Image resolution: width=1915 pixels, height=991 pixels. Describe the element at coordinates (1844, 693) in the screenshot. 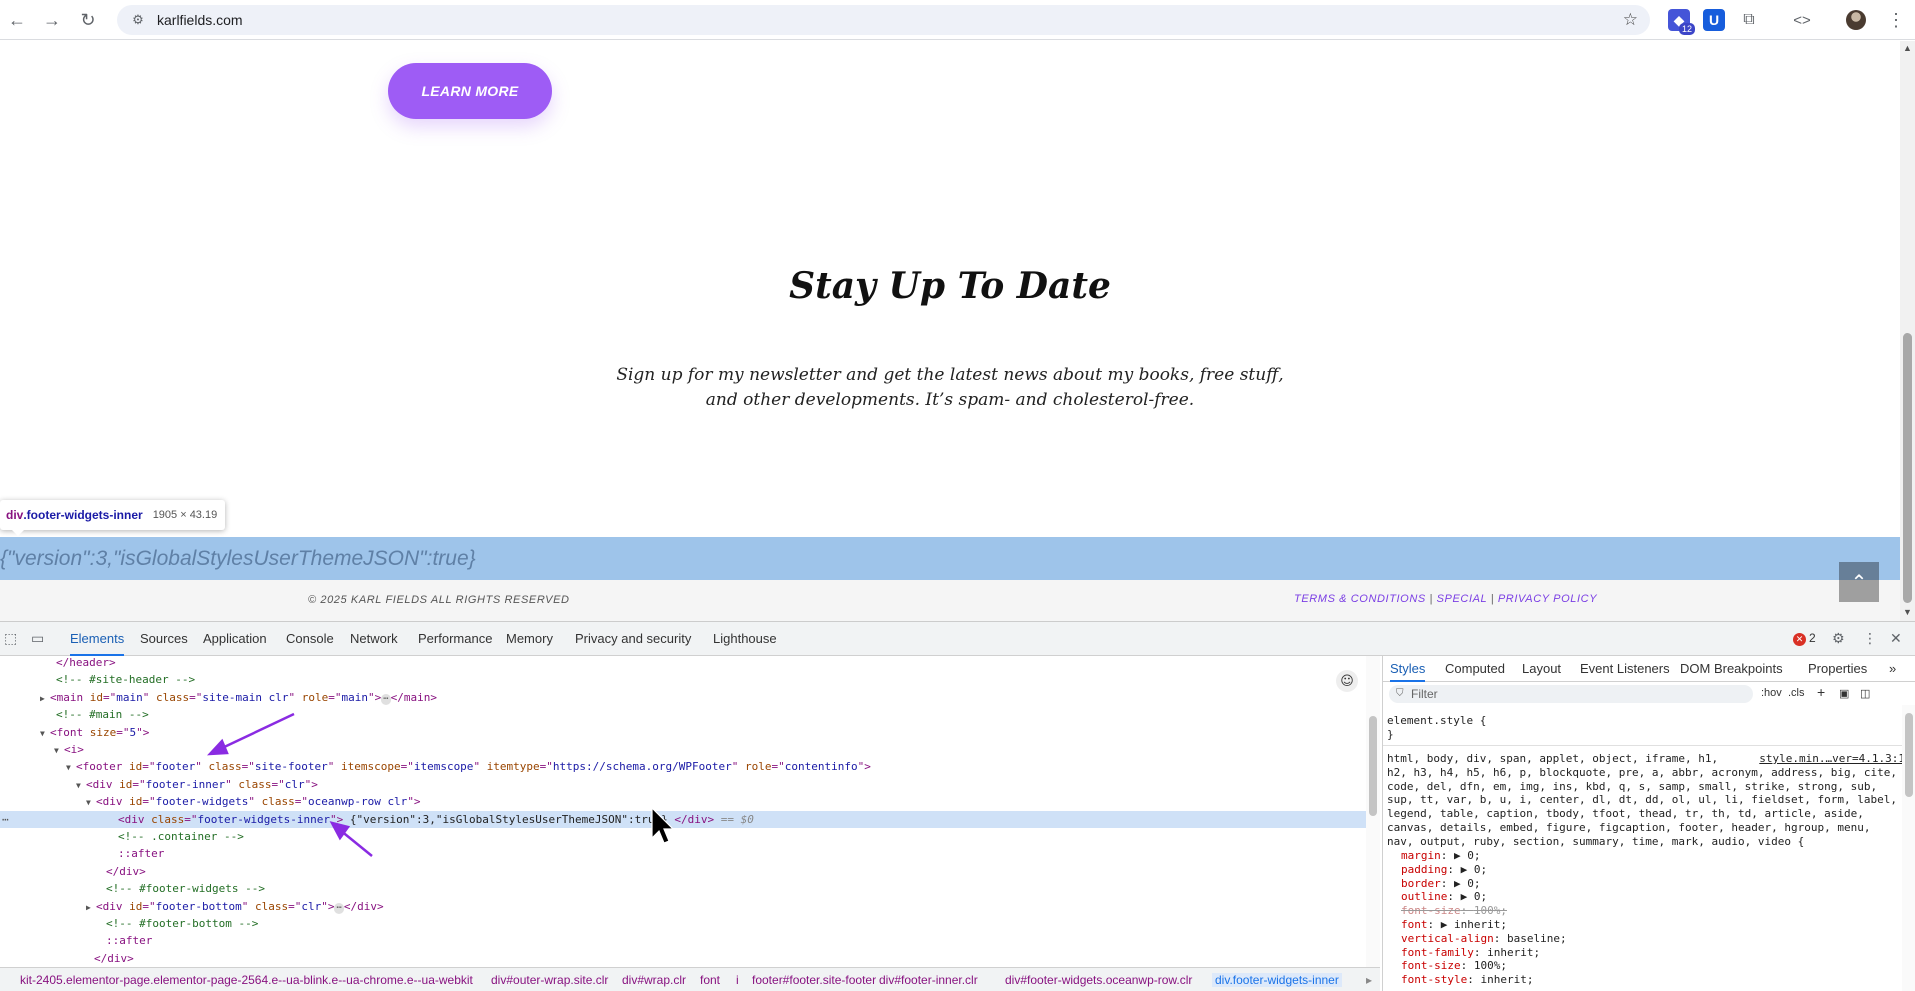

I see `paint-brush-icon: ▣` at that location.